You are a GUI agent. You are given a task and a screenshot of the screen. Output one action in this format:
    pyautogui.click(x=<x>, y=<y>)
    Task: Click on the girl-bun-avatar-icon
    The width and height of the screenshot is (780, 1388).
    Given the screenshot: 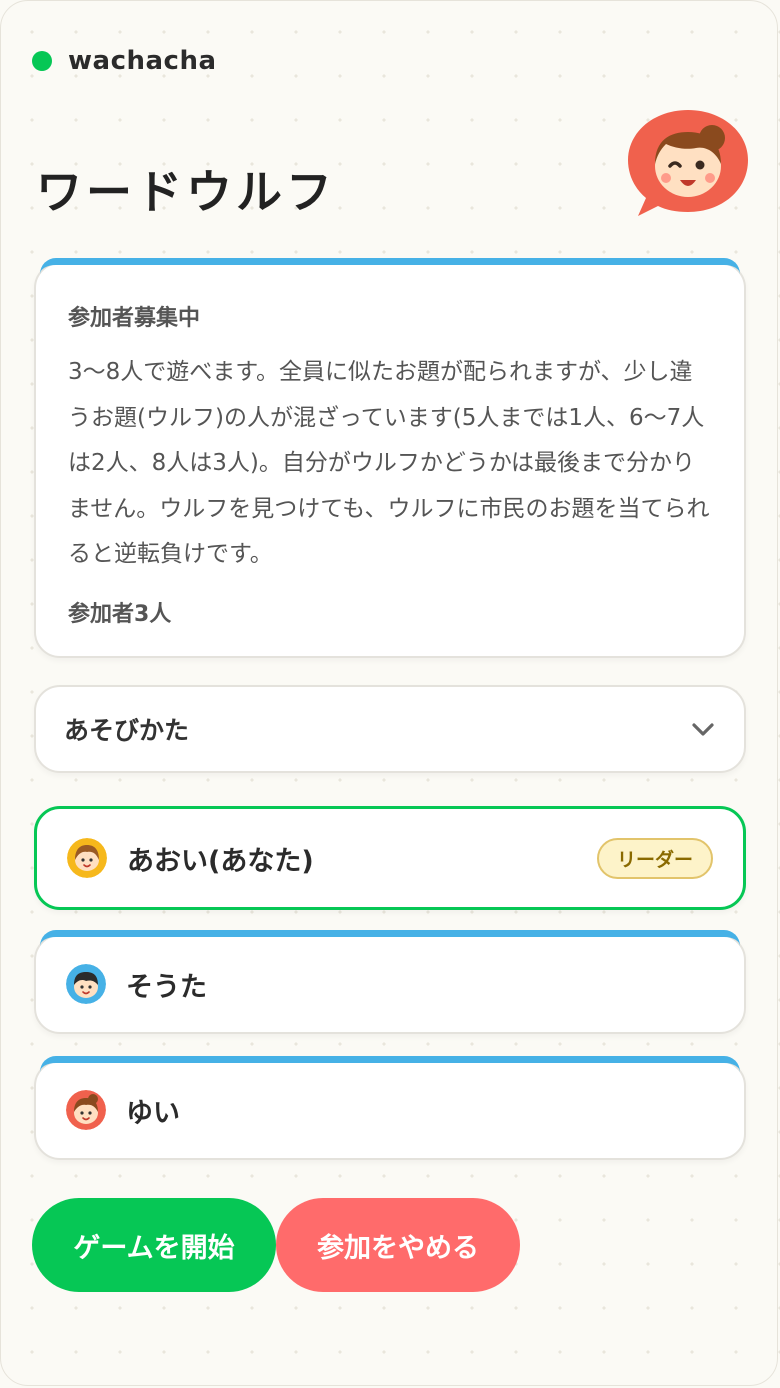 What is the action you would take?
    pyautogui.click(x=86, y=1110)
    